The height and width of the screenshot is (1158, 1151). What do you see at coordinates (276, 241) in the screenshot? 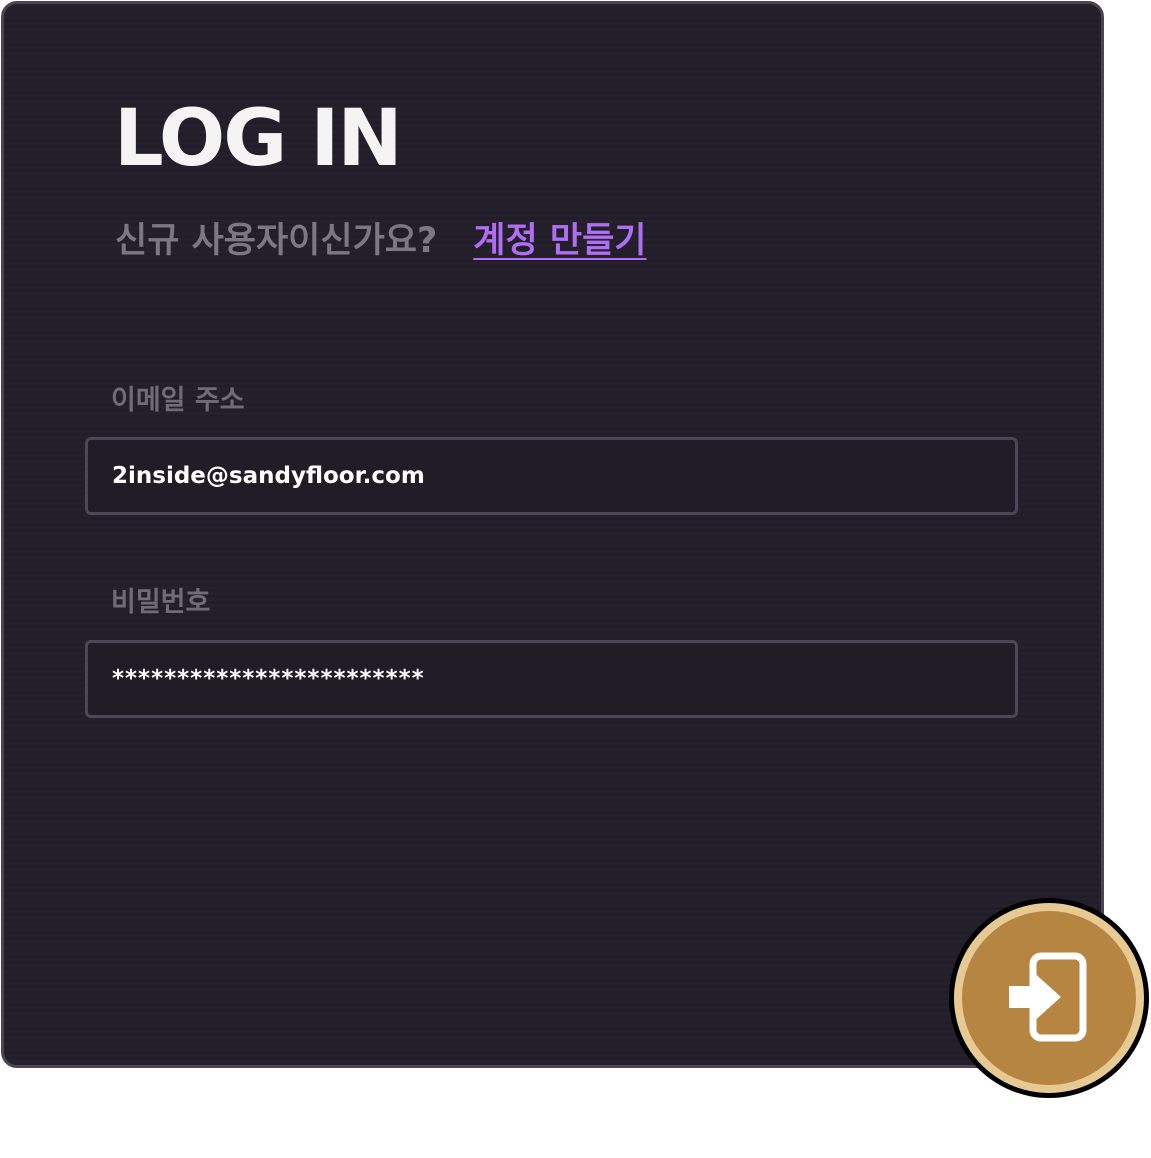
I see `new-user-question: 신규 사용자이신가요?` at bounding box center [276, 241].